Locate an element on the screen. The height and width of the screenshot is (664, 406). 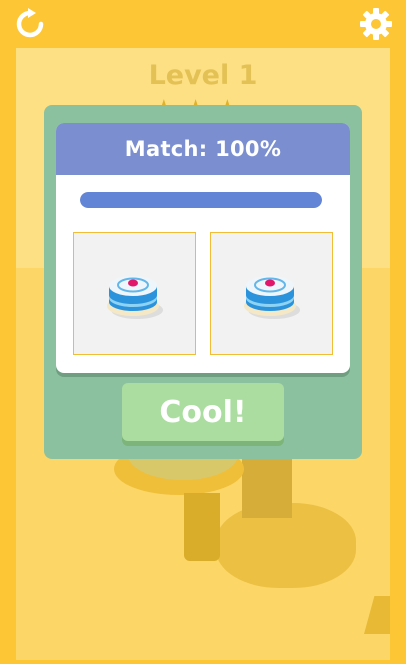
restart-icon is located at coordinates (30, 23).